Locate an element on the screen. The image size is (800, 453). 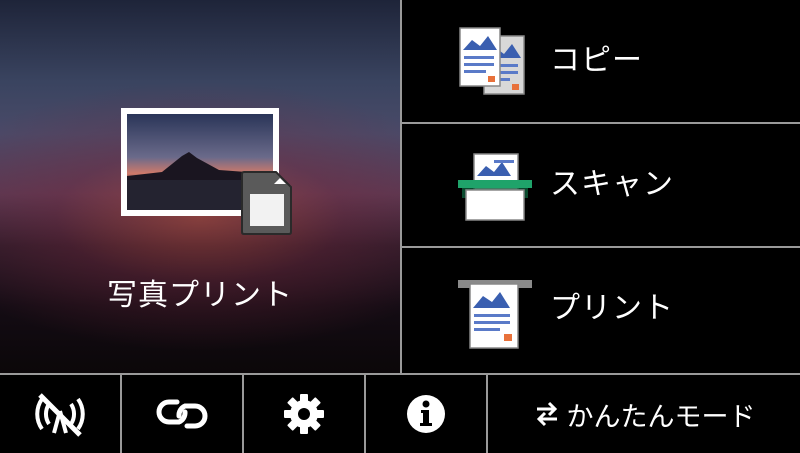
sd-card-icon is located at coordinates (266, 203).